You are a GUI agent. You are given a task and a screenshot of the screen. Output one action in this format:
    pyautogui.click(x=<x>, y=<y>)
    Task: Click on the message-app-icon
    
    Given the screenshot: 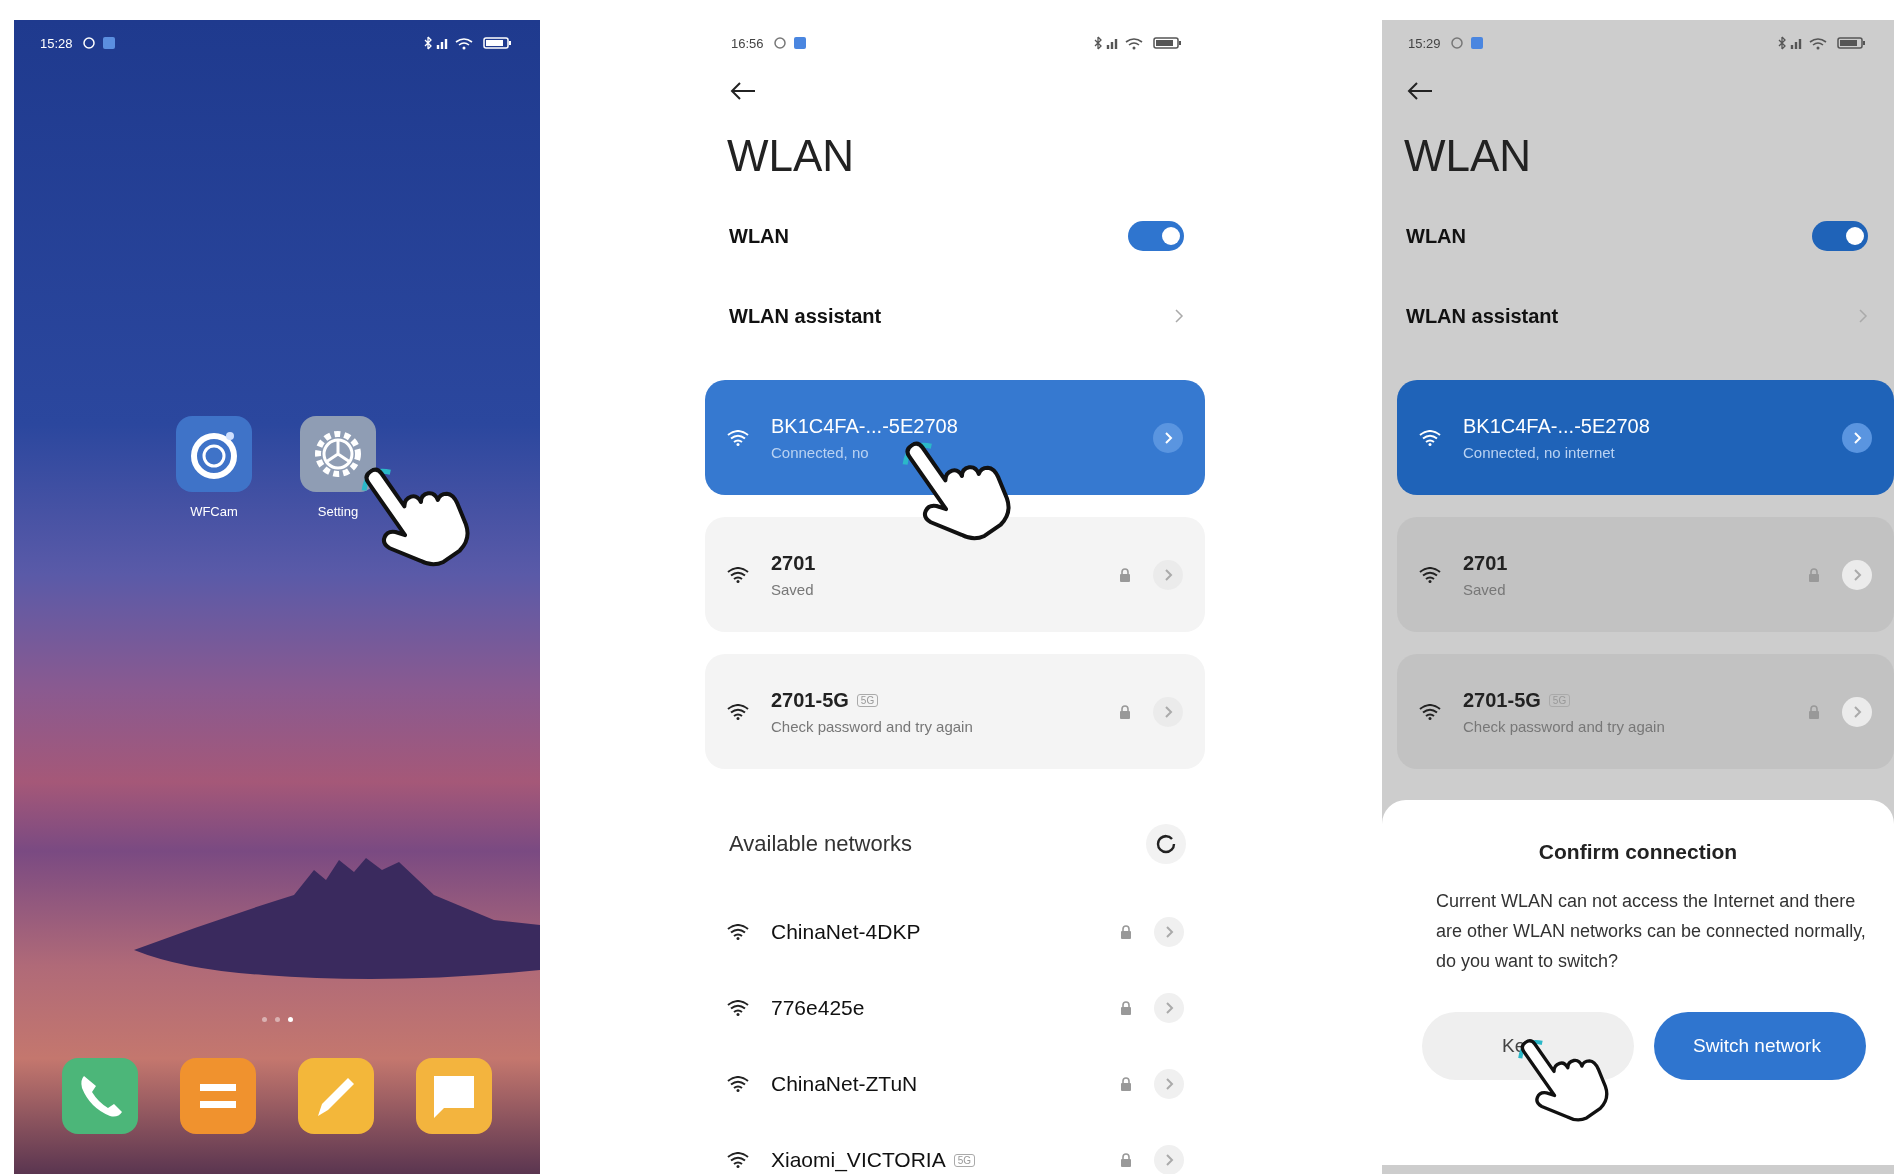 What is the action you would take?
    pyautogui.click(x=454, y=1096)
    